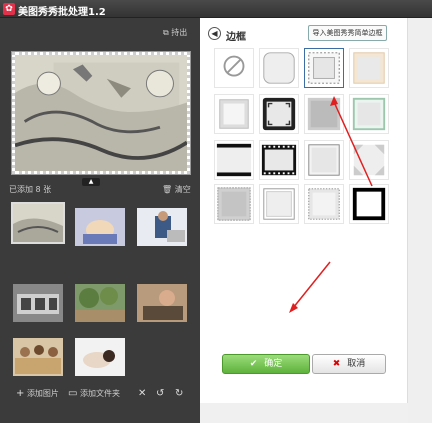 This screenshot has width=432, height=423. Describe the element at coordinates (279, 204) in the screenshot. I see `frame-double-frame` at that location.